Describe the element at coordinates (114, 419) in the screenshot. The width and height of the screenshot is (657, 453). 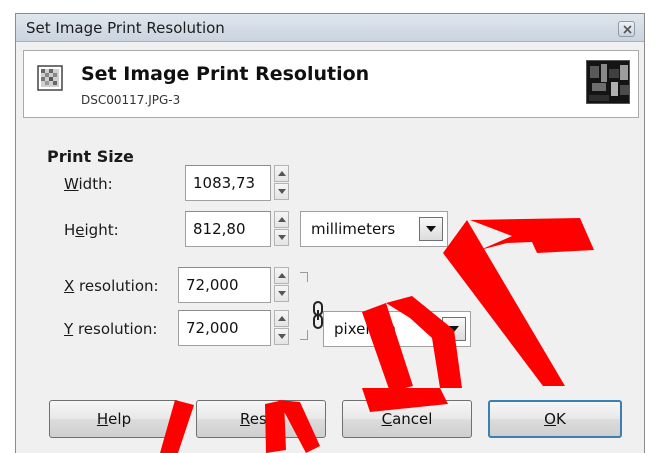
I see `help-button: Help` at that location.